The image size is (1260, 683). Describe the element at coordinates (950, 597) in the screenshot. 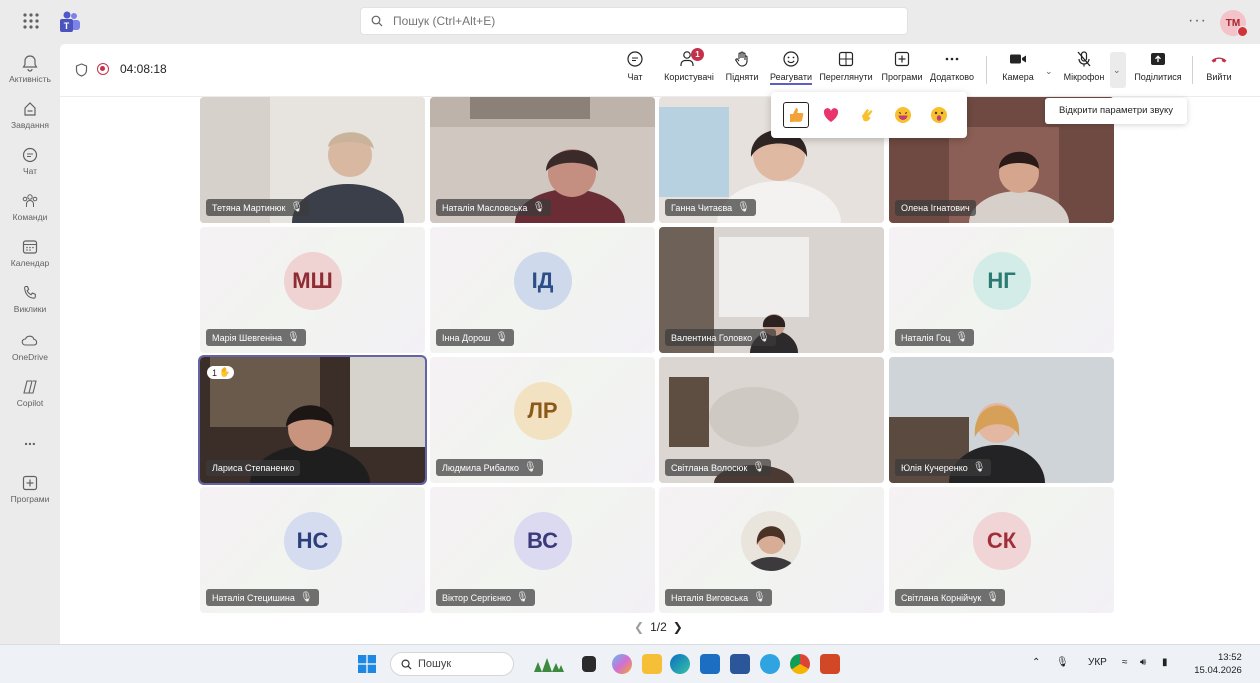

I see `participant-name-tag: Світлана Корнійчук 🎙︎` at that location.